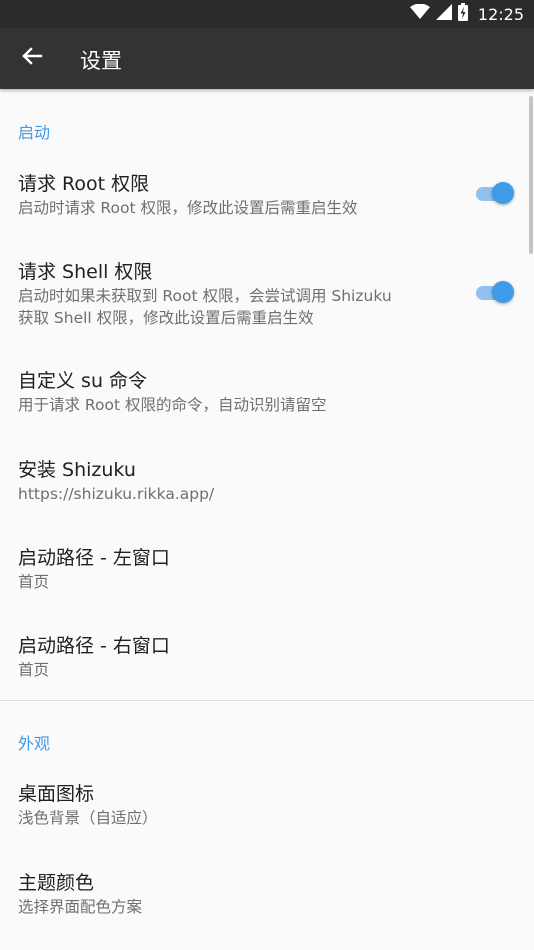 This screenshot has width=534, height=950. What do you see at coordinates (101, 61) in the screenshot?
I see `page-title: 设置` at bounding box center [101, 61].